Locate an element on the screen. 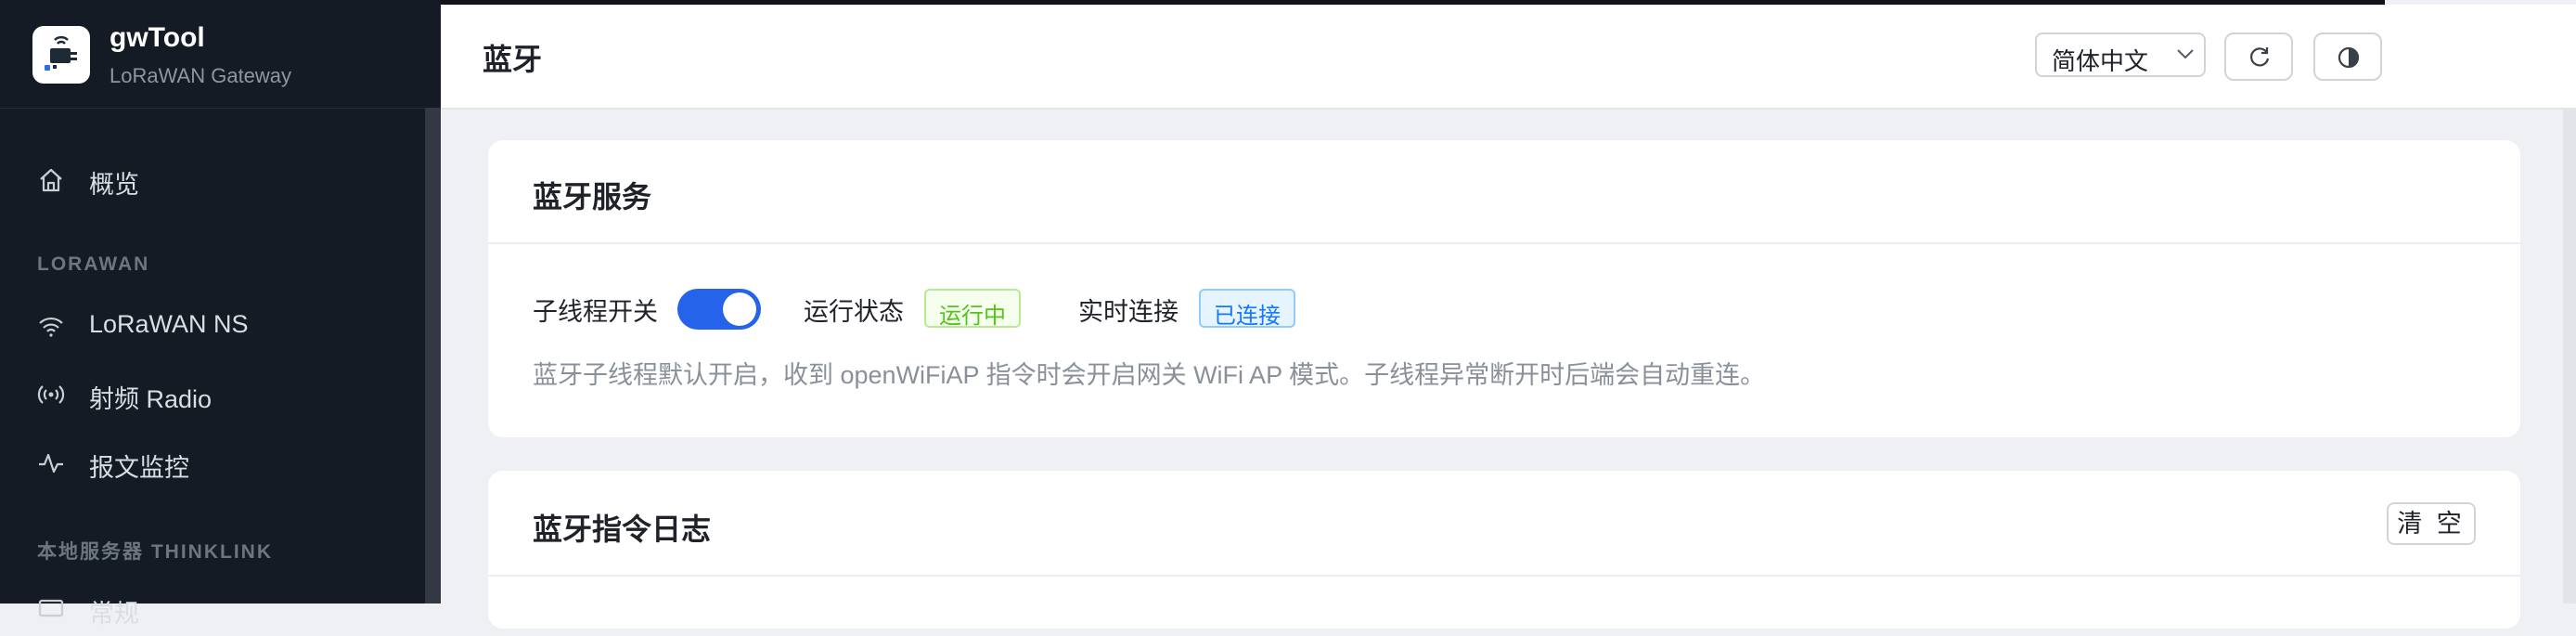 This screenshot has width=2576, height=636. refresh-button is located at coordinates (2258, 56).